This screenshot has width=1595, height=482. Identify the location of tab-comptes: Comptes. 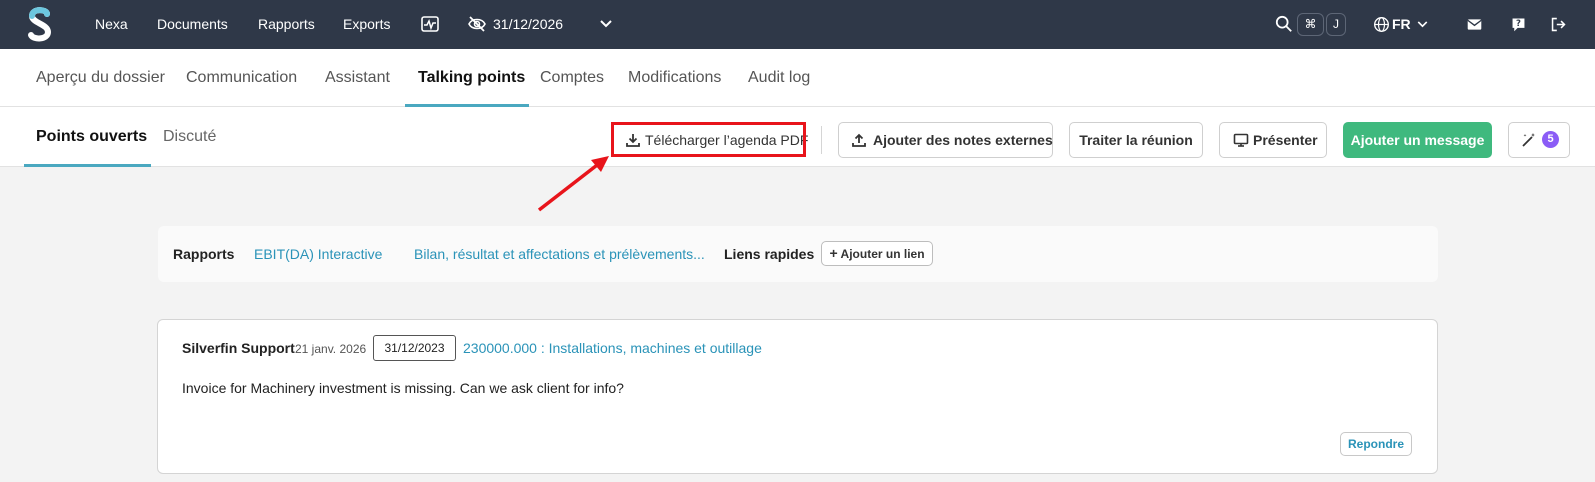
(572, 78).